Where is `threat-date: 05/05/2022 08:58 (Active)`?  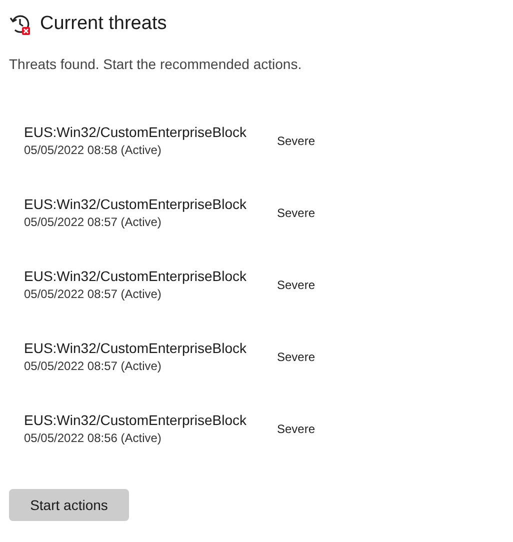
threat-date: 05/05/2022 08:58 (Active) is located at coordinates (93, 150).